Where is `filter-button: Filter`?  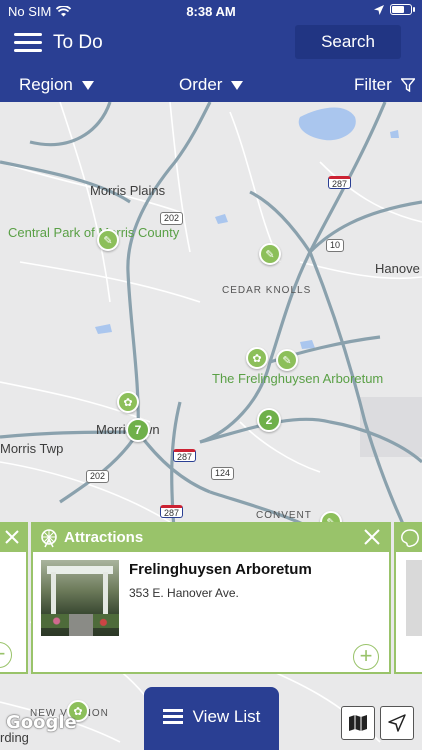
filter-button: Filter is located at coordinates (384, 85).